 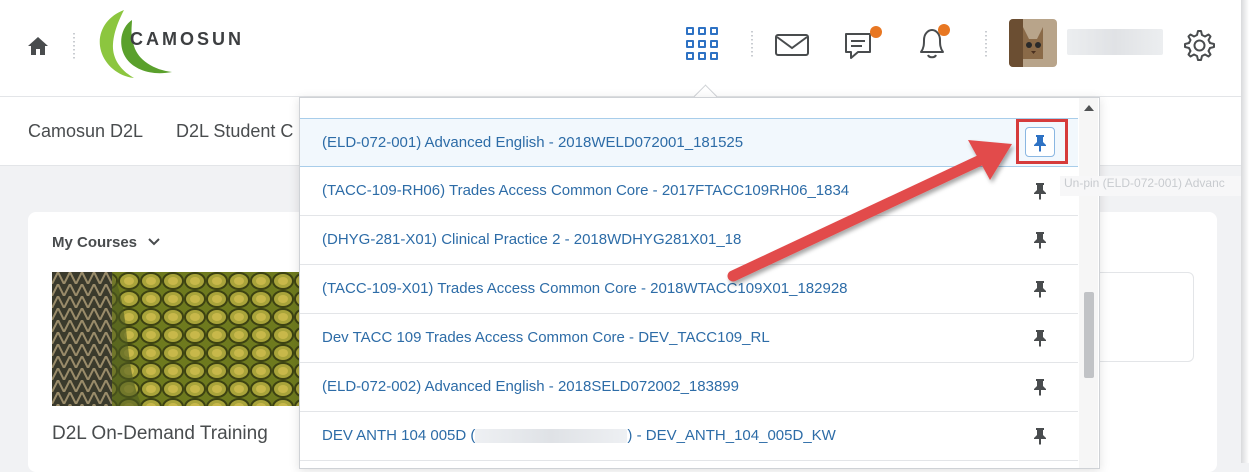 I want to click on my-courses-heading: My Courses, so click(x=106, y=242).